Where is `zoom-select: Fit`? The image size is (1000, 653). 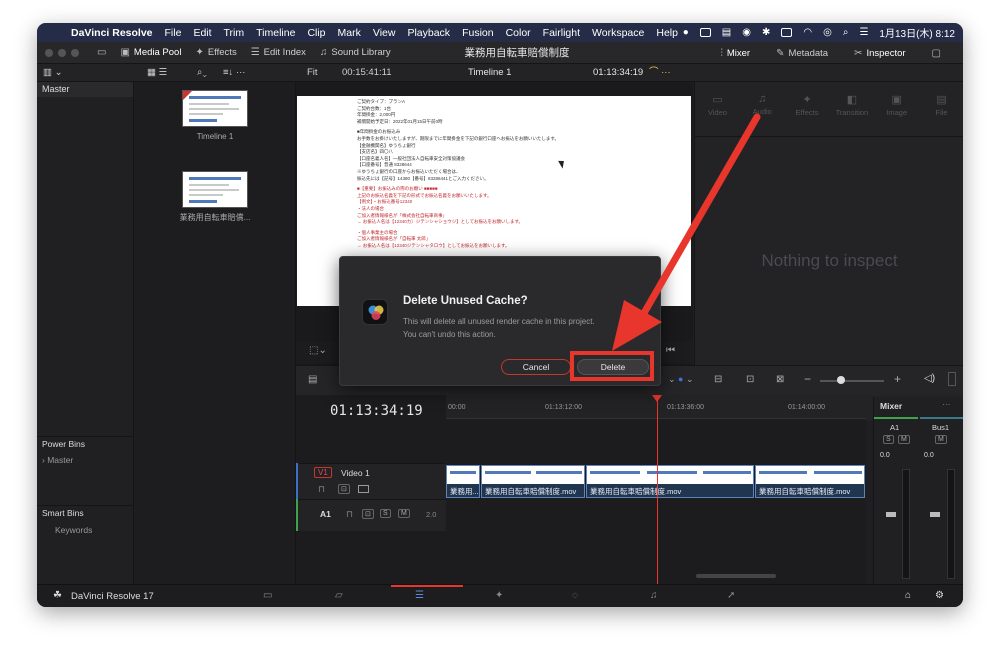 zoom-select: Fit is located at coordinates (312, 73).